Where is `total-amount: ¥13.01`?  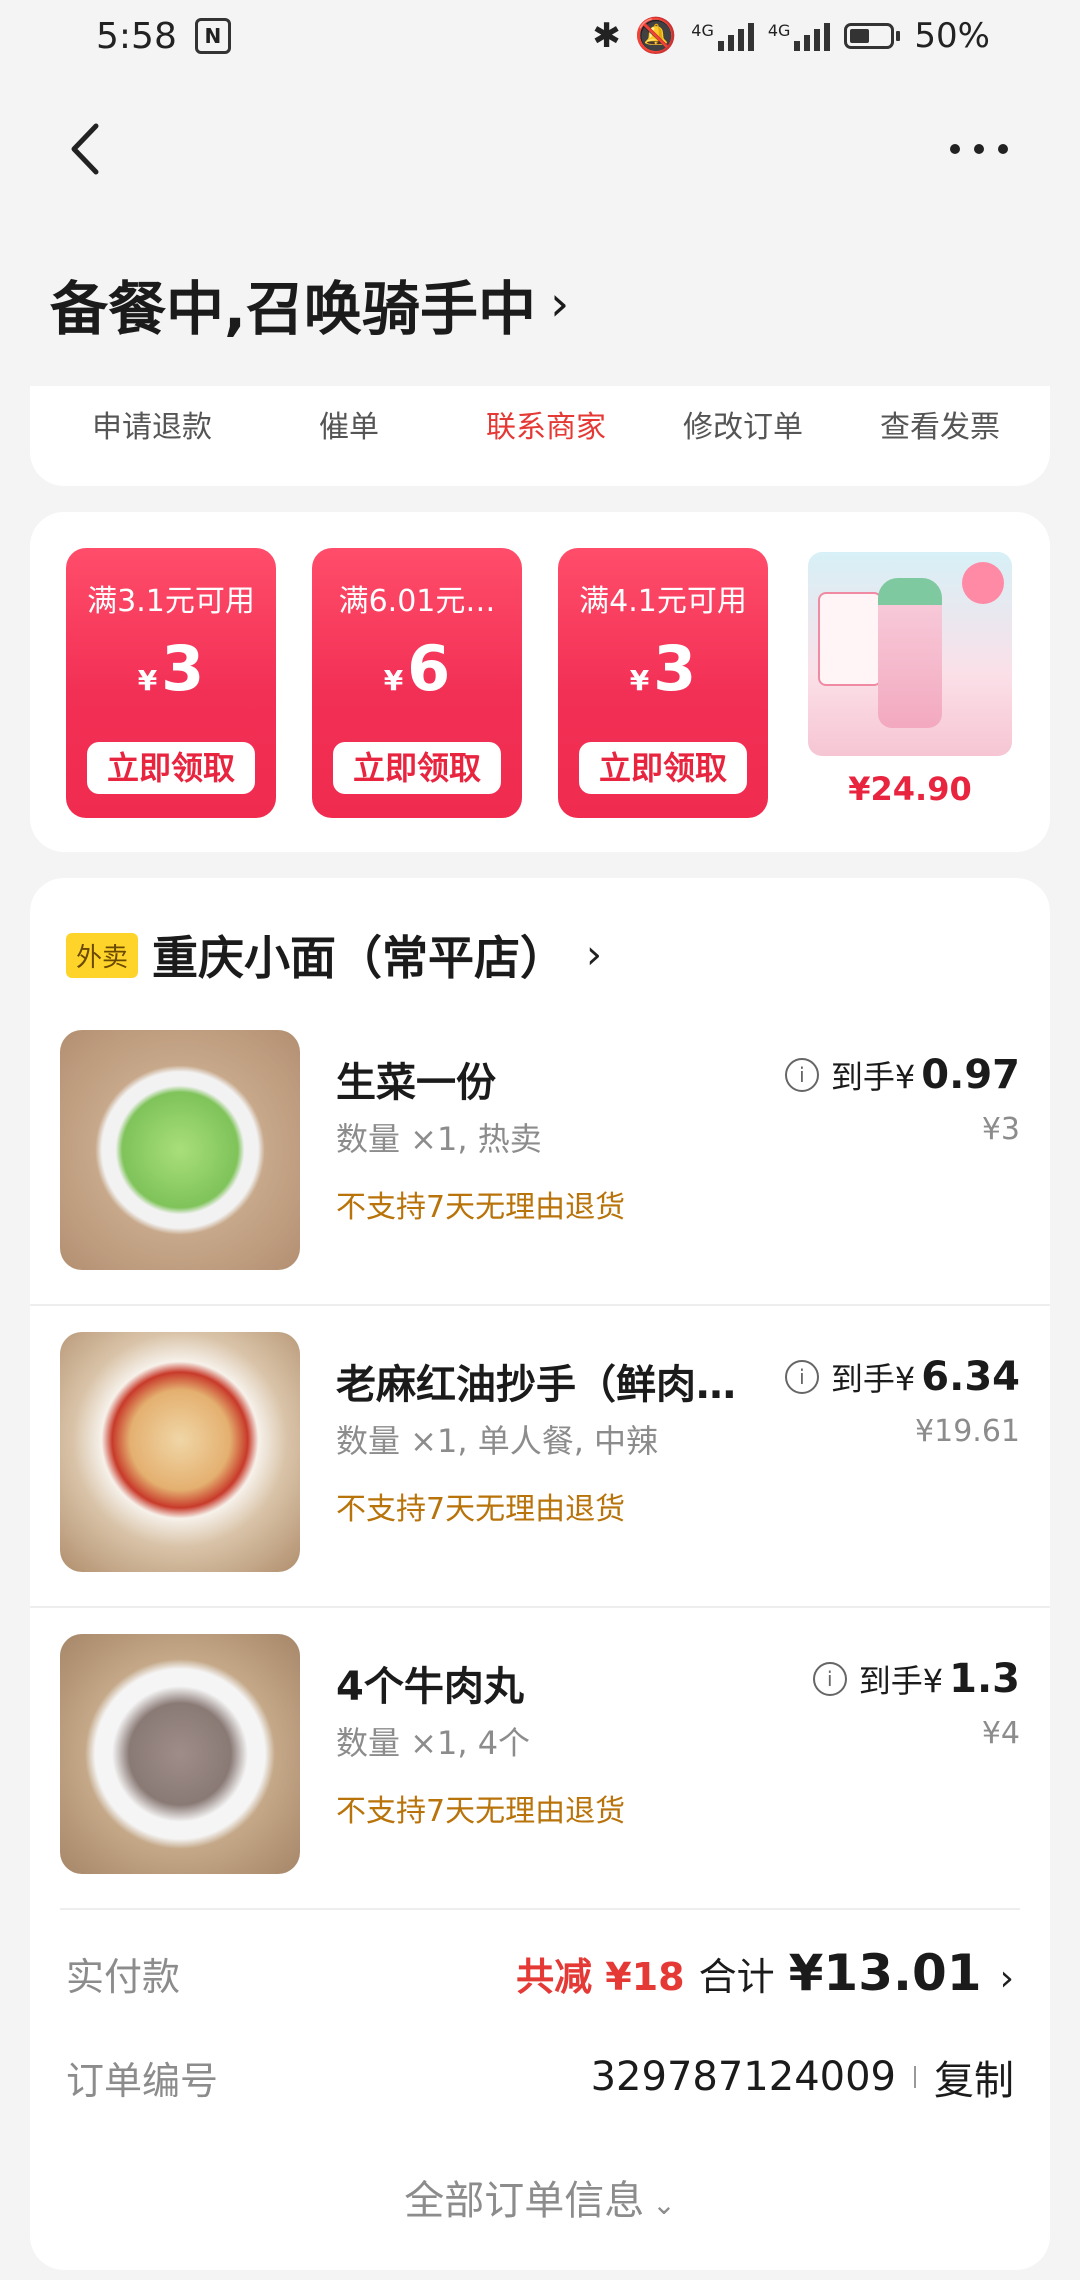 total-amount: ¥13.01 is located at coordinates (885, 1973).